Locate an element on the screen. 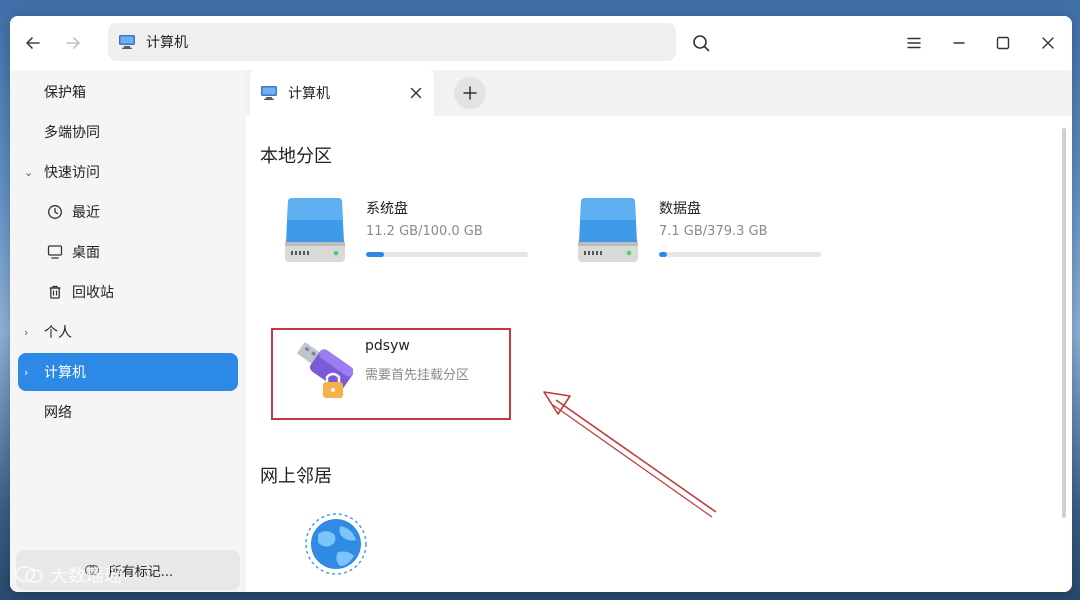  disk-name: 数据盘 is located at coordinates (680, 209).